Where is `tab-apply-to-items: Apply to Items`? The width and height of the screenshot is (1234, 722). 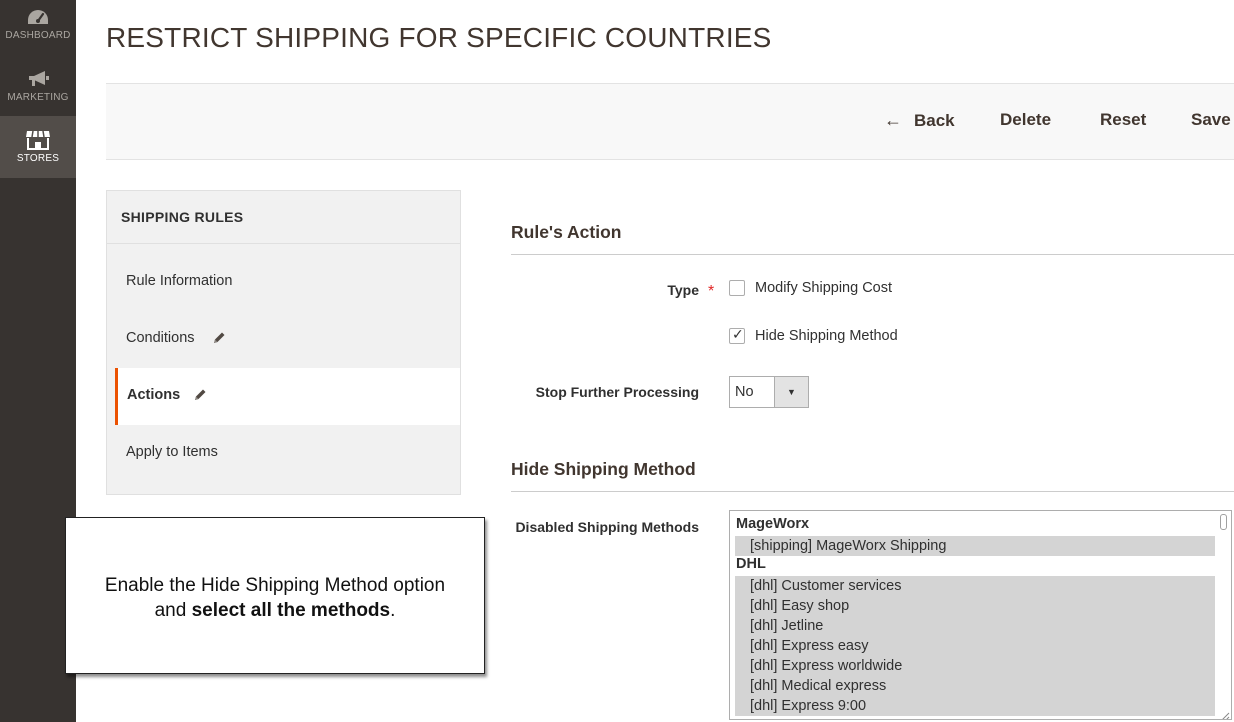 tab-apply-to-items: Apply to Items is located at coordinates (283, 453).